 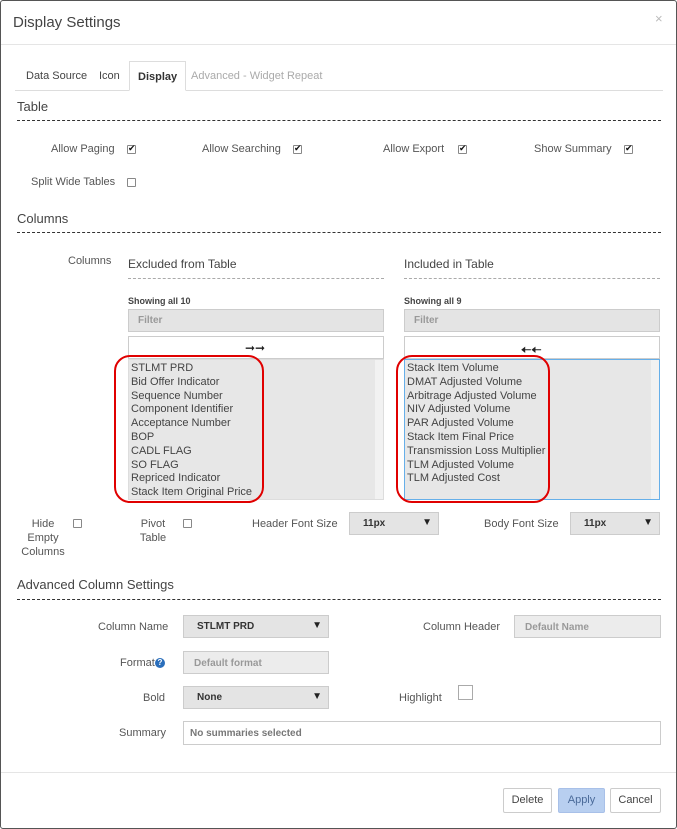 What do you see at coordinates (433, 301) in the screenshot?
I see `included-count: Showing all 9` at bounding box center [433, 301].